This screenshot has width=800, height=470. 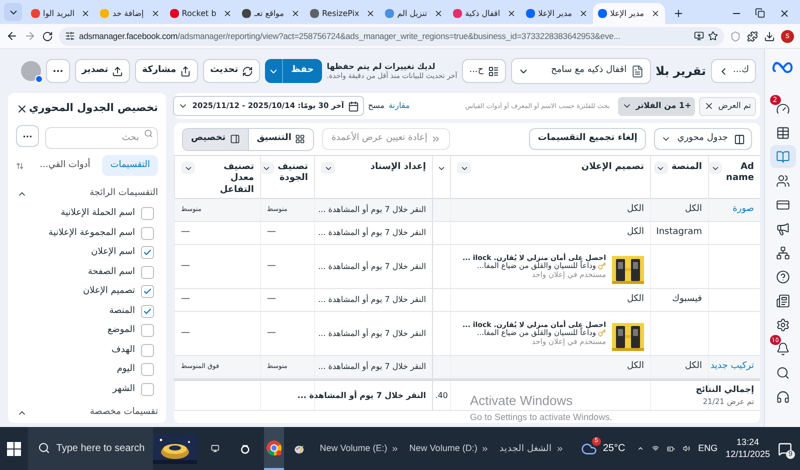 I want to click on restore-icon, so click(x=760, y=13).